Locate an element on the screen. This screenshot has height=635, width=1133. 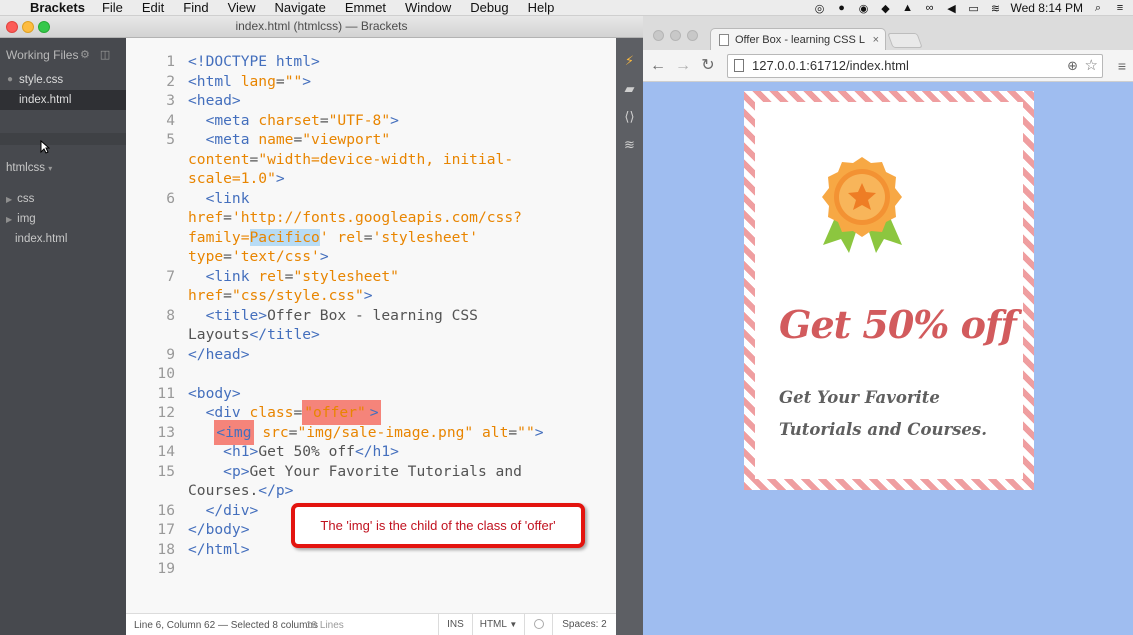
code-line: href="css/style.css"> is located at coordinates (280, 296).